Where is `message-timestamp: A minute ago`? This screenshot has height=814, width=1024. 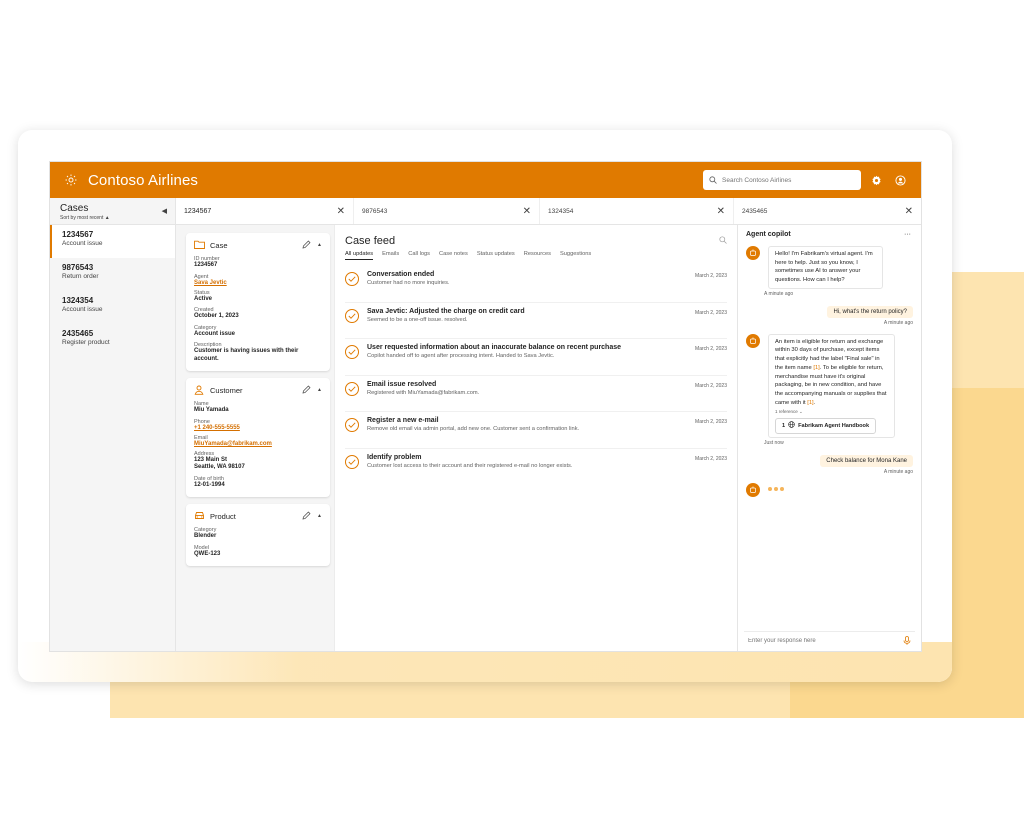
message-timestamp: A minute ago is located at coordinates (779, 293).